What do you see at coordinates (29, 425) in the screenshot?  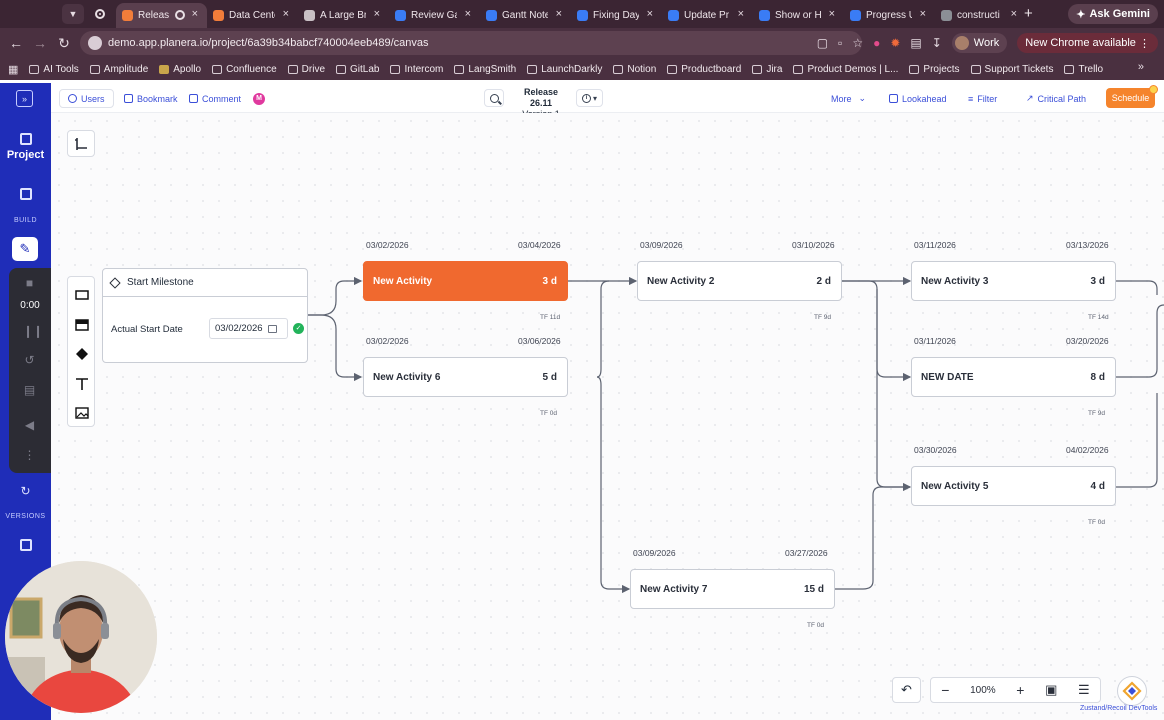 I see `mute-icon: ◀` at bounding box center [29, 425].